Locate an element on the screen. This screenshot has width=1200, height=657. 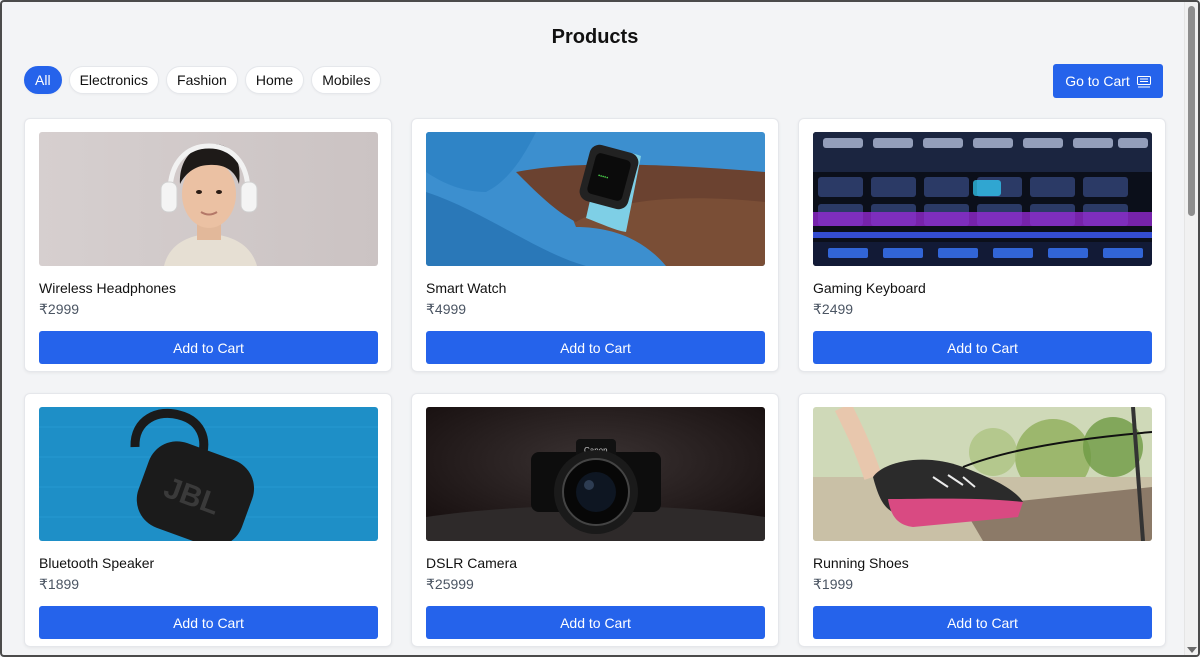
product-image-wireless-headphones is located at coordinates (208, 199).